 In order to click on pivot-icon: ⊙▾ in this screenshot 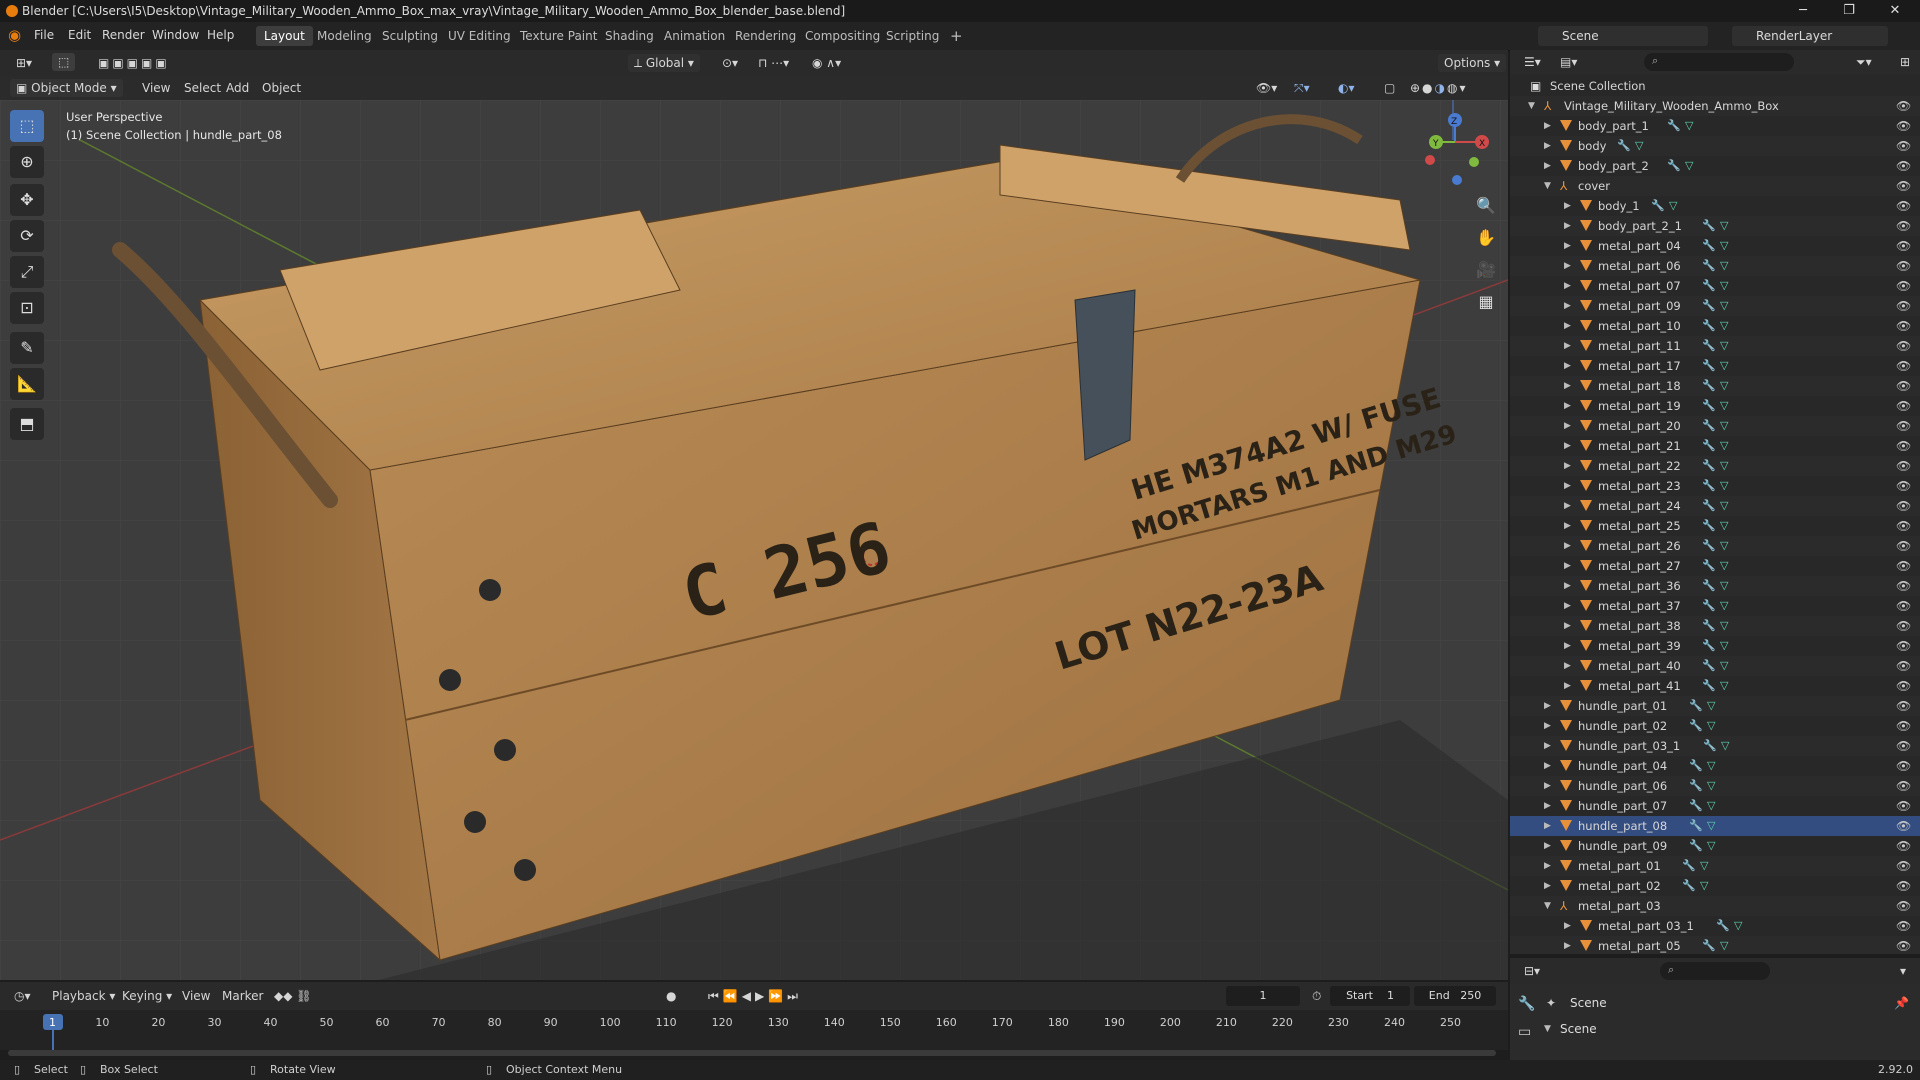, I will do `click(730, 63)`.